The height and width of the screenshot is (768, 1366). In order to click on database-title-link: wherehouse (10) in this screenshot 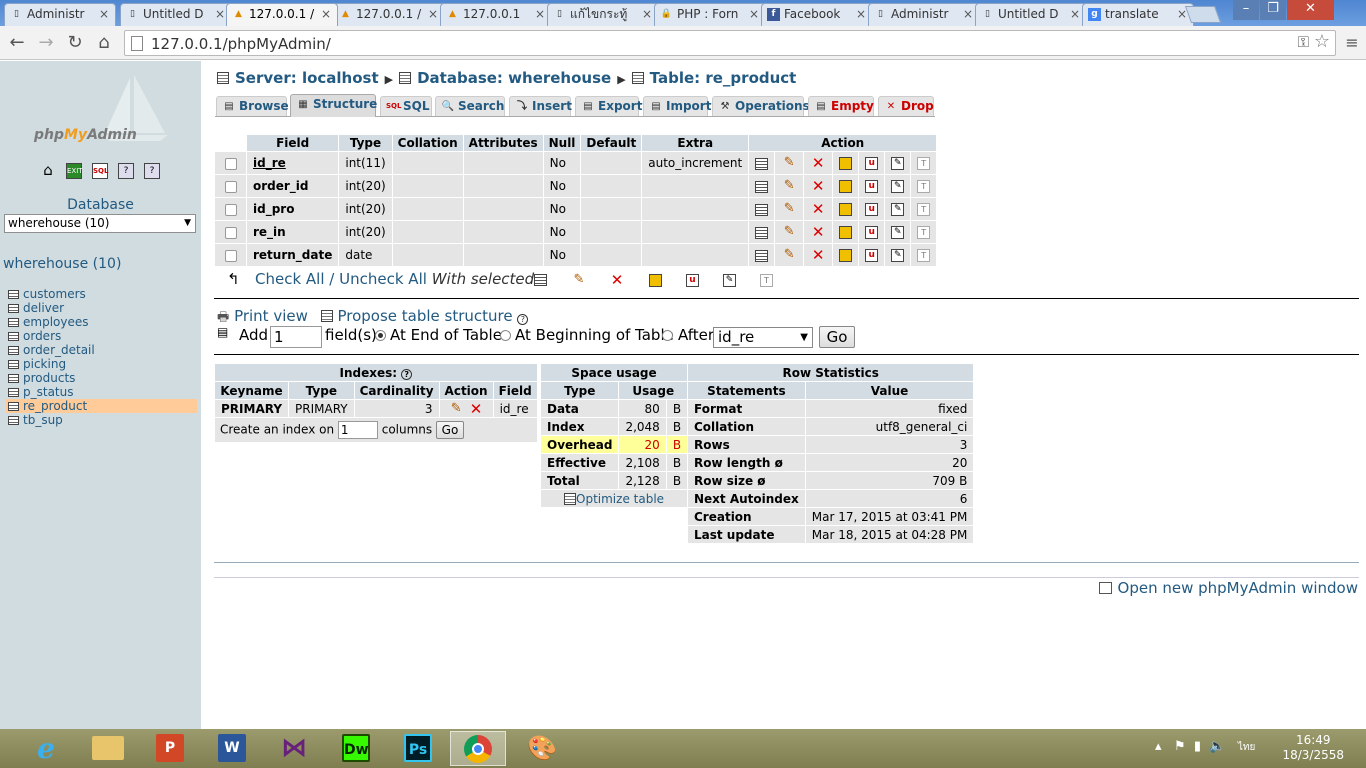, I will do `click(62, 264)`.